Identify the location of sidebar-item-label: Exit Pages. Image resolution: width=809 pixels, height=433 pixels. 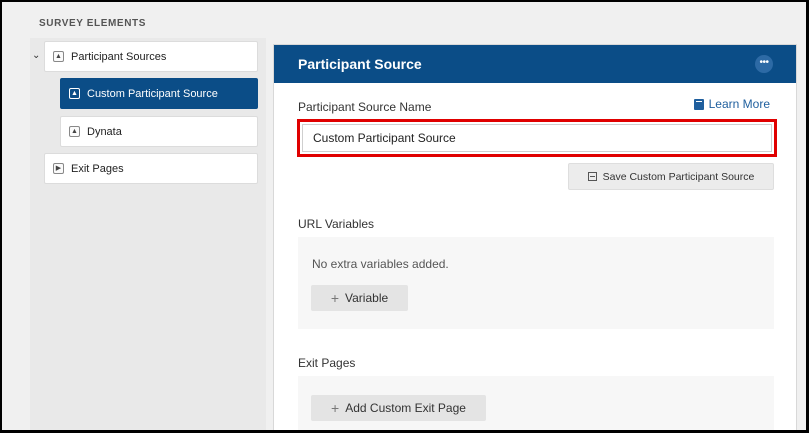
(97, 168).